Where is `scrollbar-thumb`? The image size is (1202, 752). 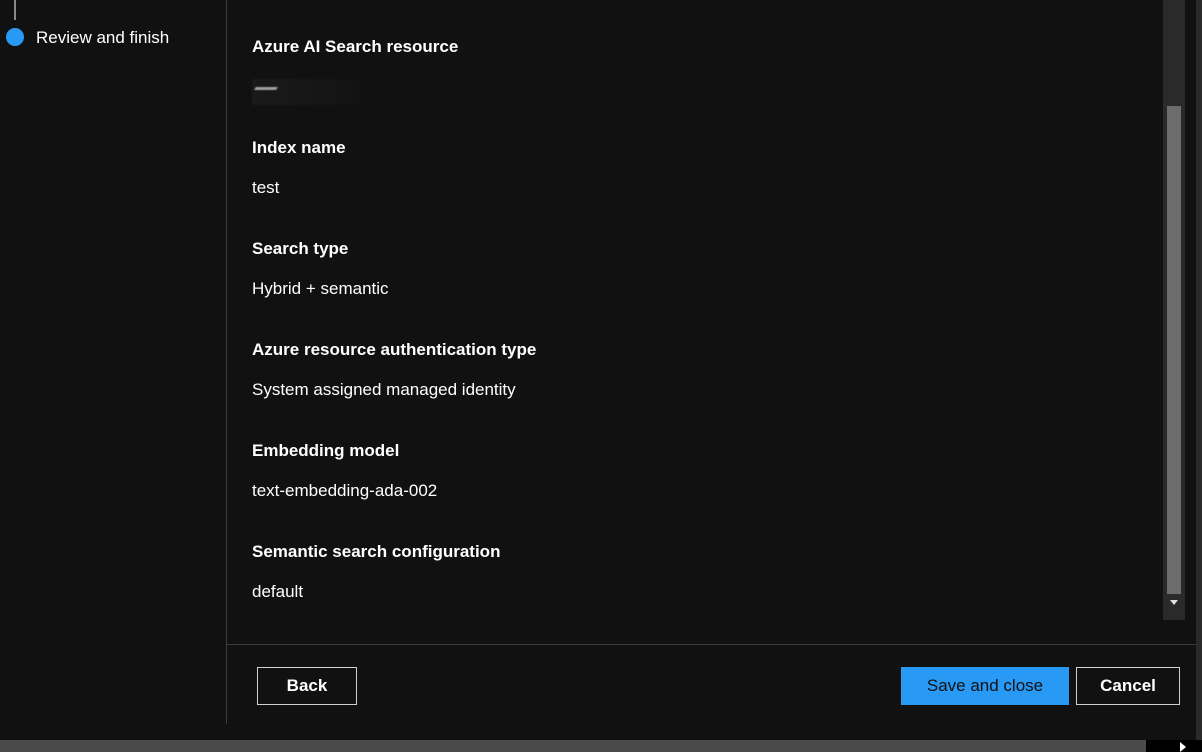
scrollbar-thumb is located at coordinates (1174, 350).